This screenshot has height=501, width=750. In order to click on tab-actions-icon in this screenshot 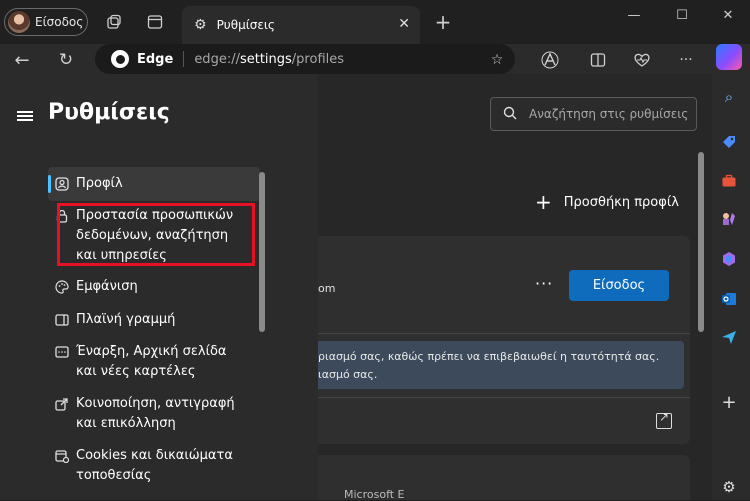, I will do `click(155, 22)`.